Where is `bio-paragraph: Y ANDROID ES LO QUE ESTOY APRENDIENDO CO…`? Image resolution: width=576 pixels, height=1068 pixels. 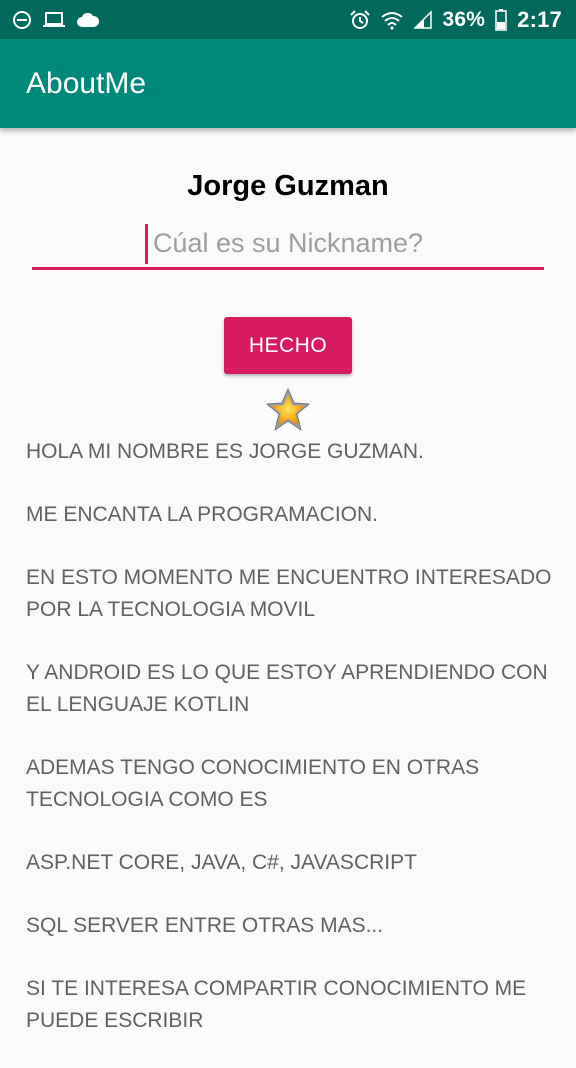 bio-paragraph: Y ANDROID ES LO QUE ESTOY APRENDIENDO CO… is located at coordinates (287, 688).